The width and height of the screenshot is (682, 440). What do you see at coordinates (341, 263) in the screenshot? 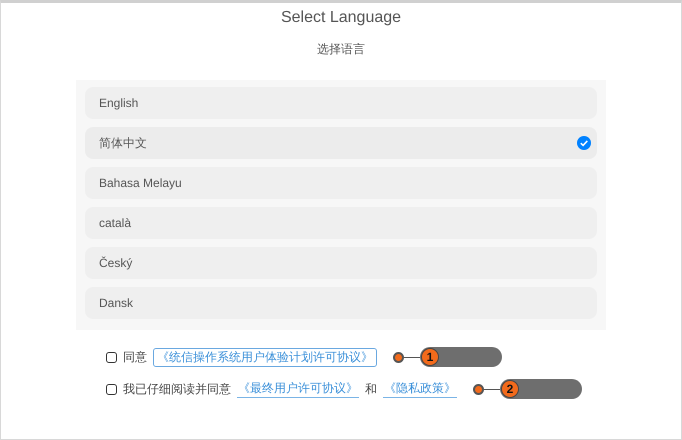
I see `language-item: Český` at bounding box center [341, 263].